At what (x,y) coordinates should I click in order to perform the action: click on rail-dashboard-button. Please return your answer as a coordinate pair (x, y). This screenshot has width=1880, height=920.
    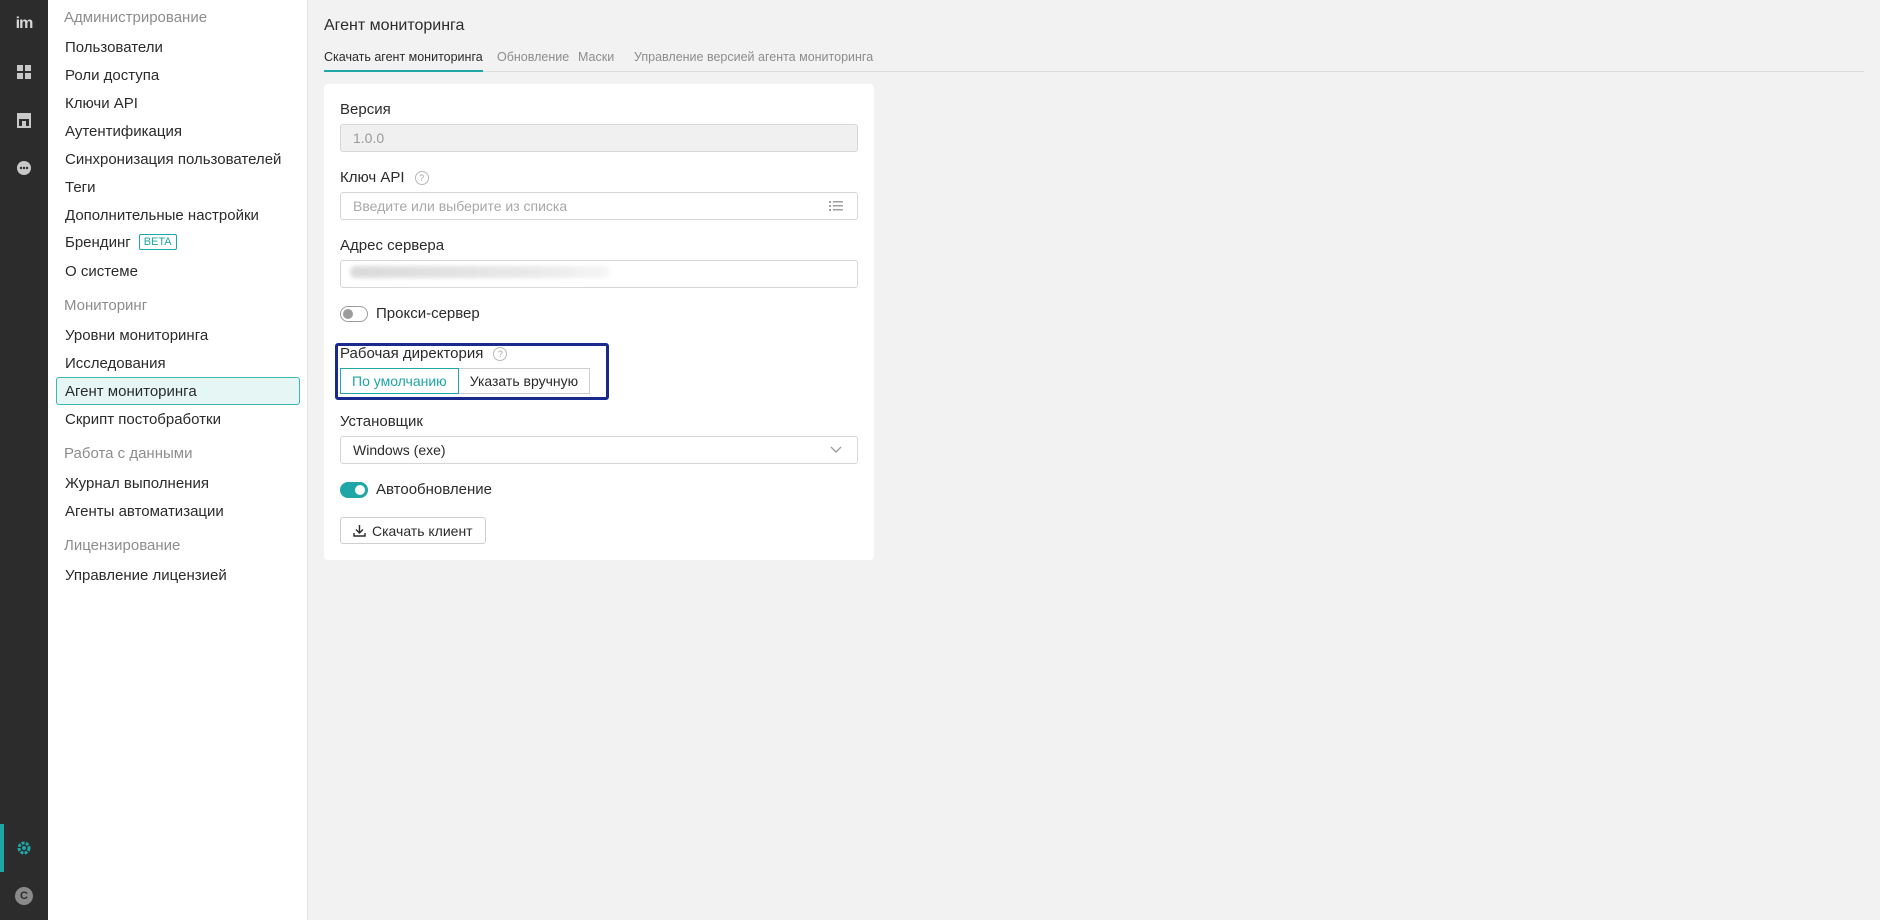
    Looking at the image, I should click on (24, 72).